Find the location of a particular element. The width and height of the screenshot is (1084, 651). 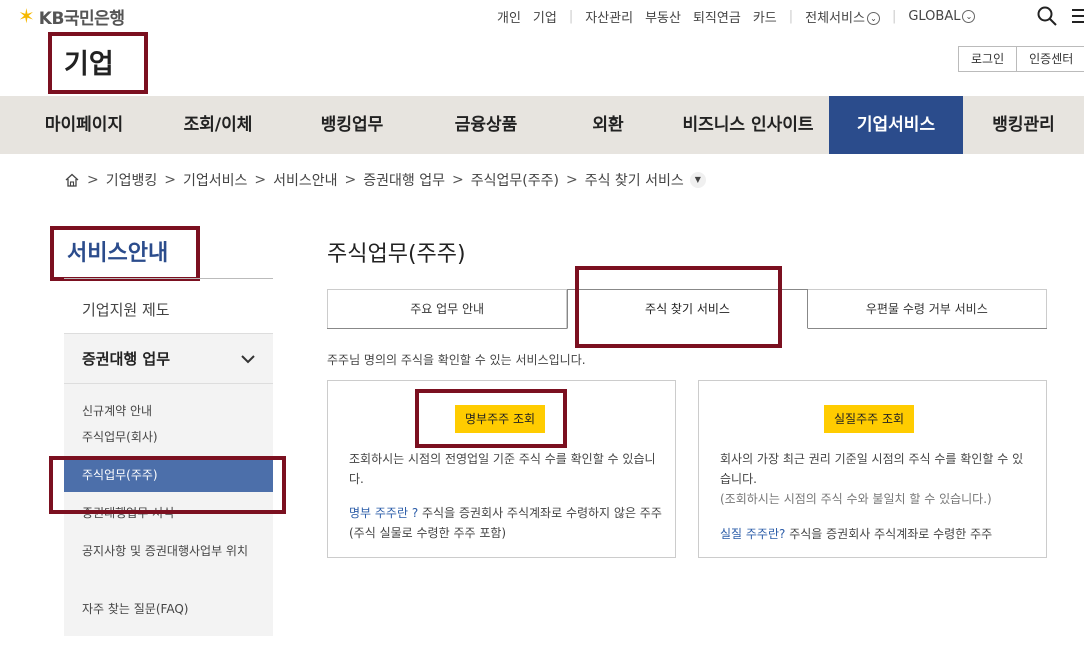

sidebar-sub-company: 주식업무(회사) is located at coordinates (168, 443).